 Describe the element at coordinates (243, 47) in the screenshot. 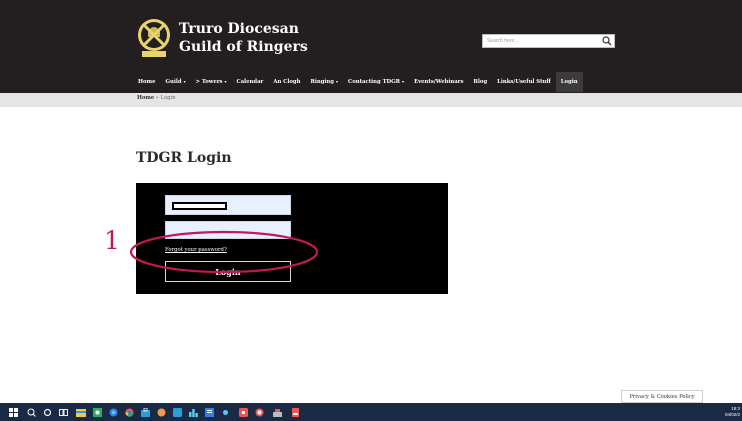

I see `site-name-line2: Guild of Ringers` at that location.